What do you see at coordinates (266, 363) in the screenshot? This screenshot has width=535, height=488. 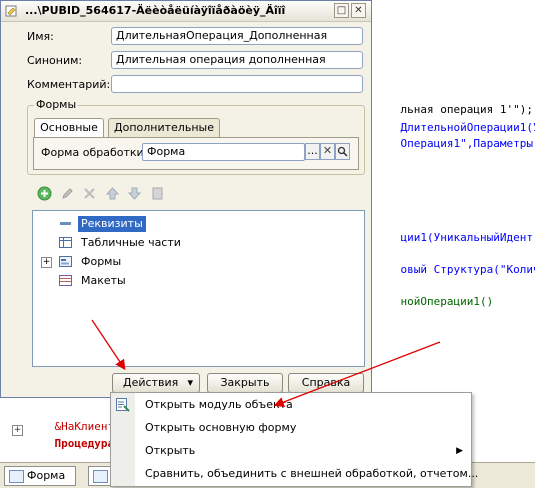 I see `annotation-arrows` at bounding box center [266, 363].